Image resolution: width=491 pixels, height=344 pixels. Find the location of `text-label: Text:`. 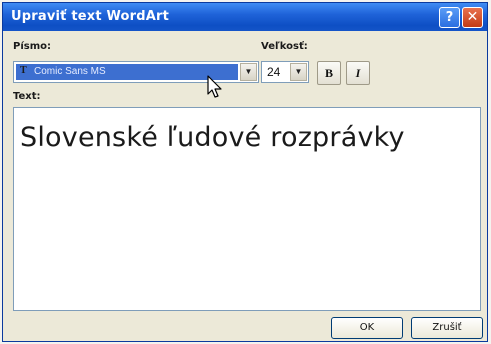

text-label: Text: is located at coordinates (27, 96).